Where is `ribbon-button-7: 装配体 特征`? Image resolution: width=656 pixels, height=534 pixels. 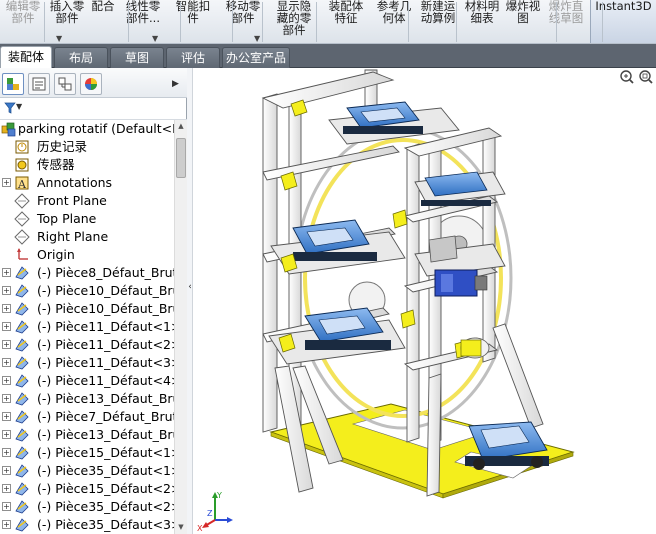 ribbon-button-7: 装配体 特征 is located at coordinates (346, 21).